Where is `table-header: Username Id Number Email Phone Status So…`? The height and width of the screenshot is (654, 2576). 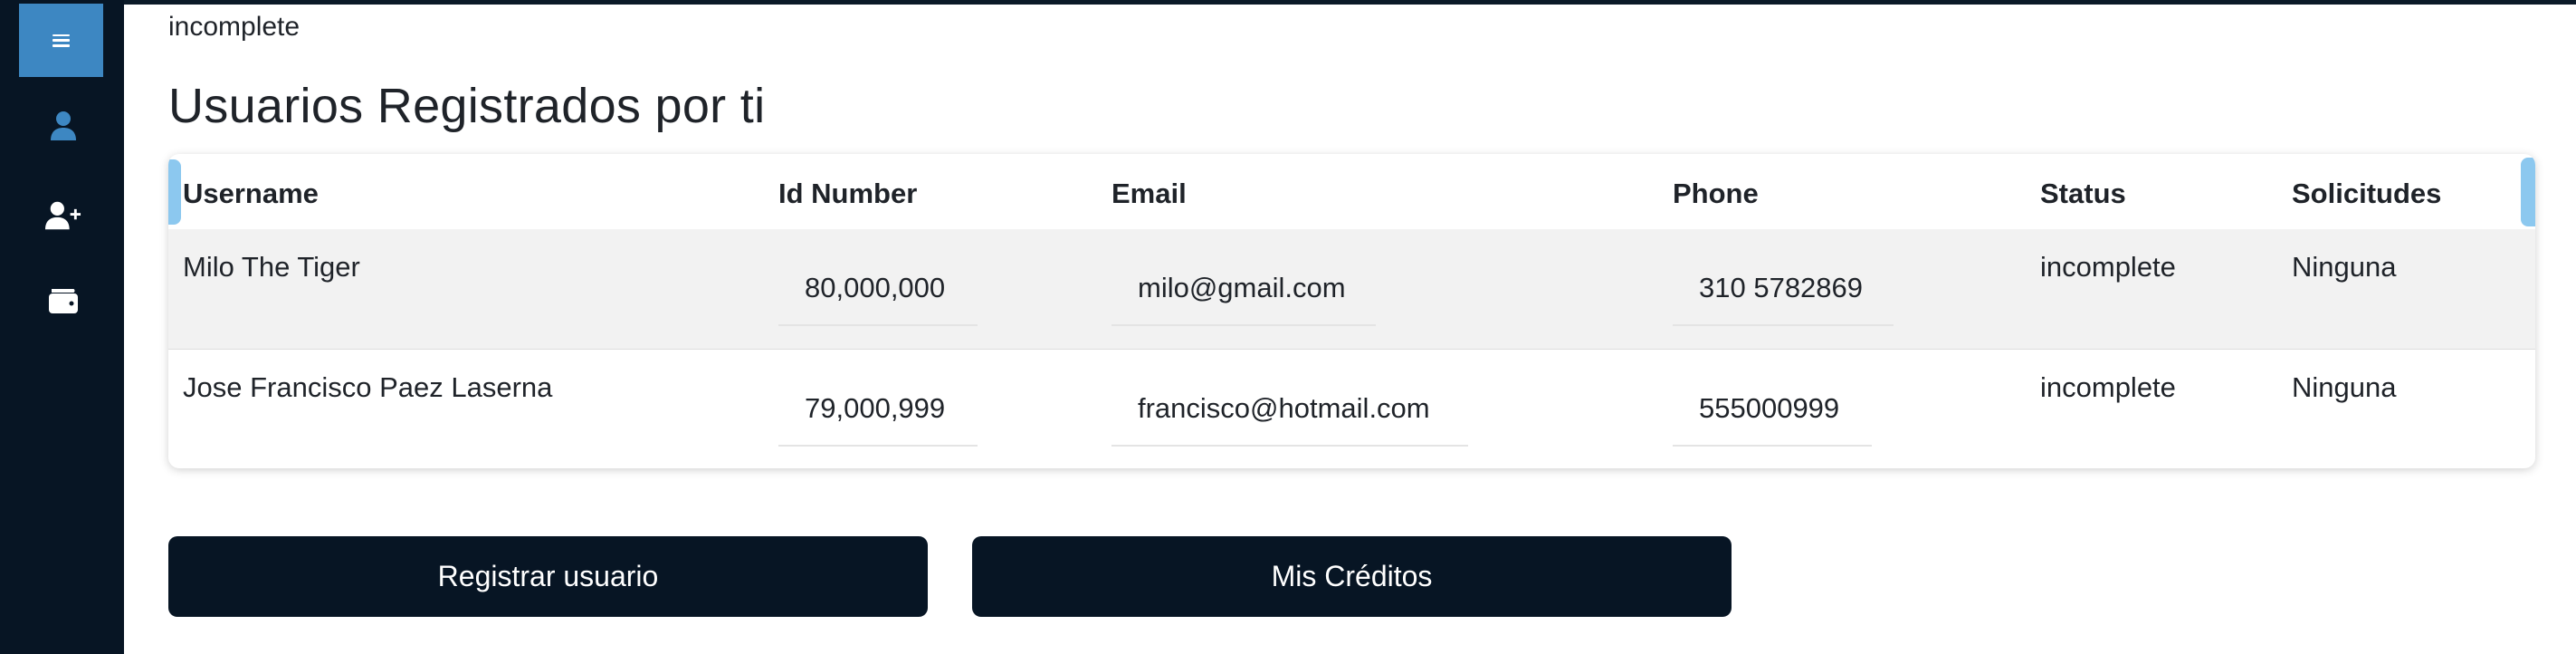
table-header: Username Id Number Email Phone Status So… is located at coordinates (1351, 191).